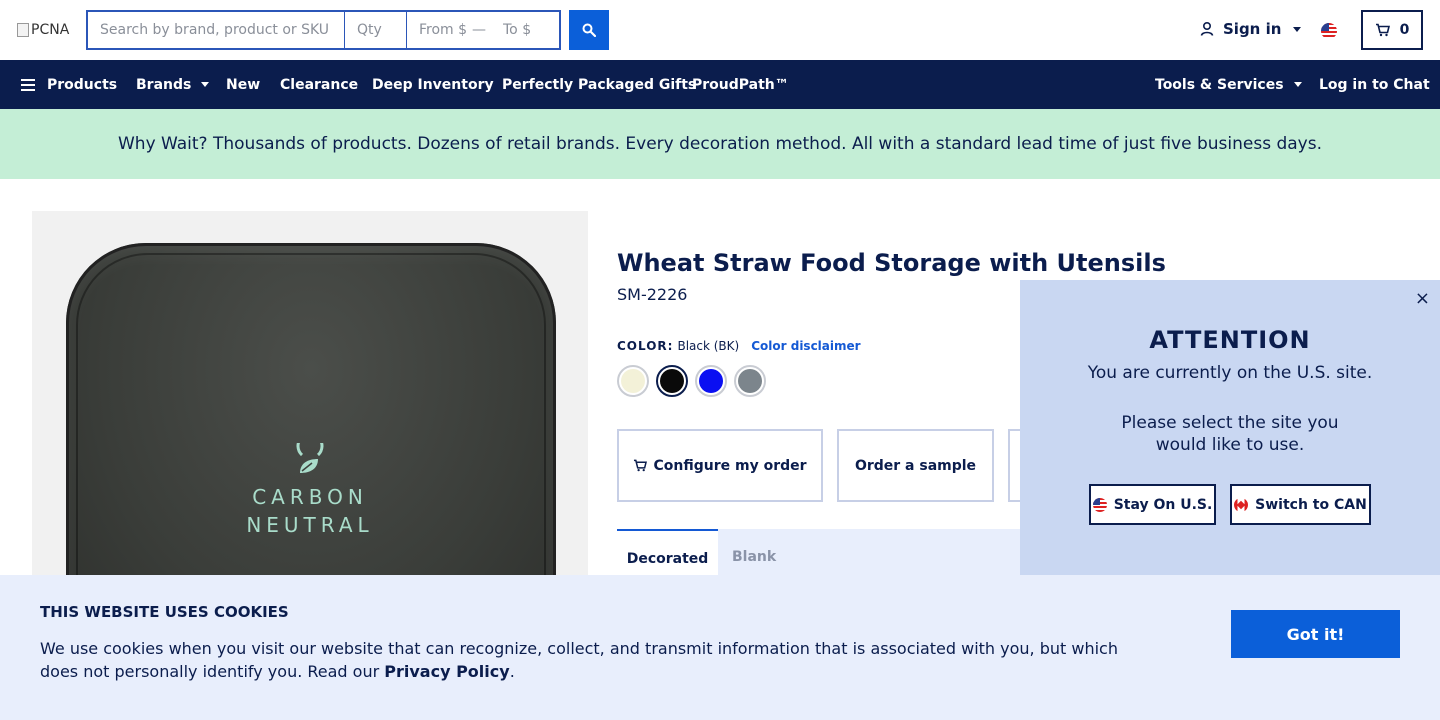 This screenshot has width=1440, height=720. What do you see at coordinates (376, 30) in the screenshot?
I see `qty-input` at bounding box center [376, 30].